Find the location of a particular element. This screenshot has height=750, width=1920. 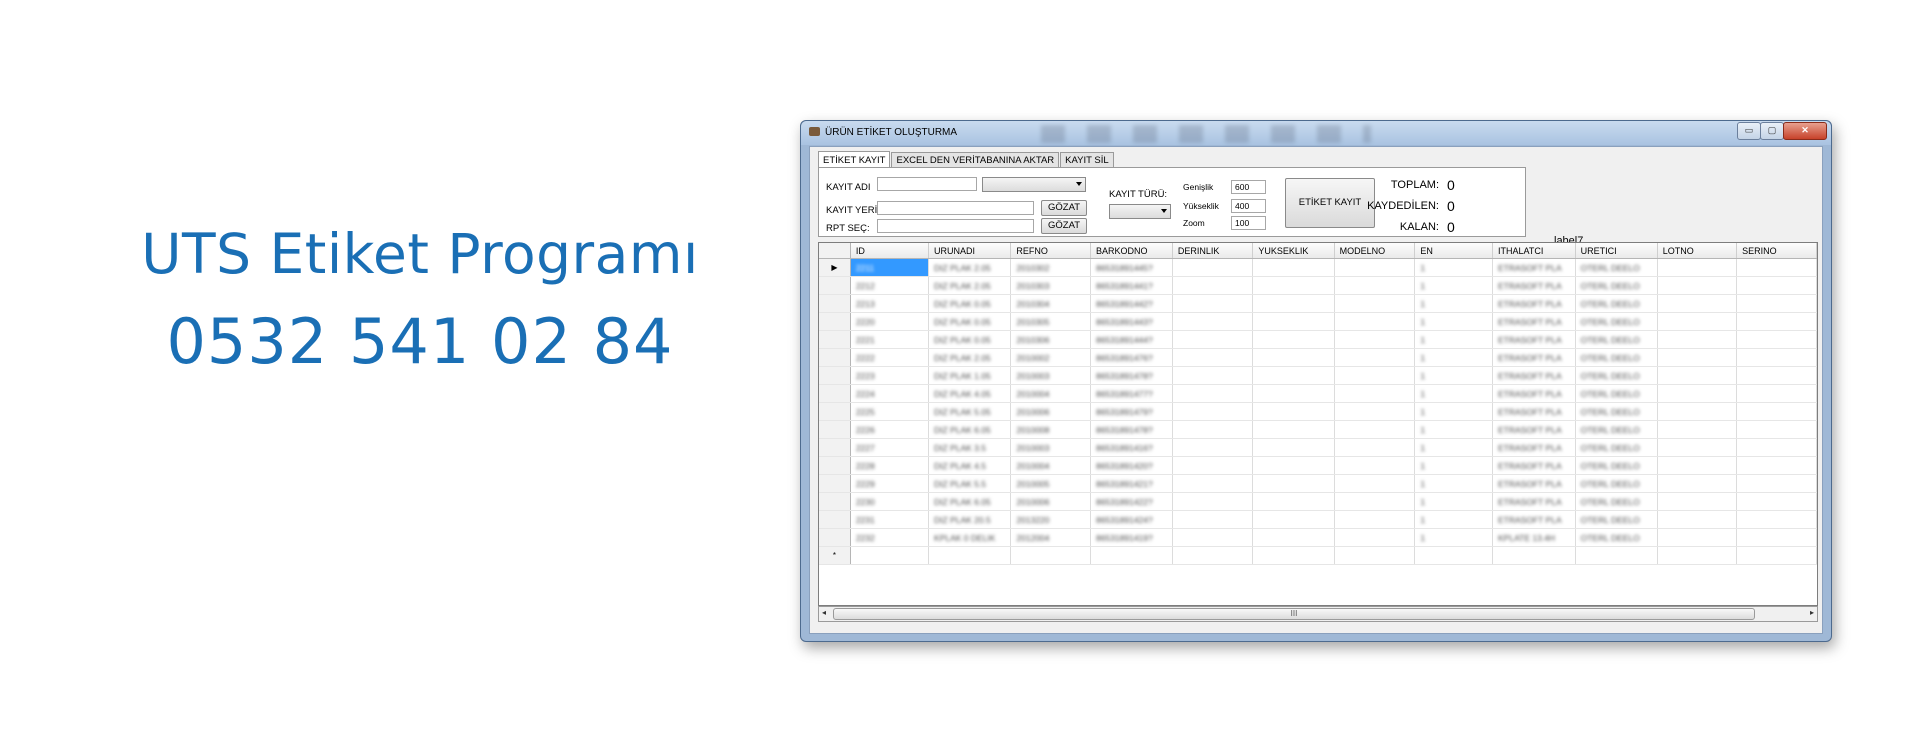

column-header-modelno: MODELNO is located at coordinates (1375, 251).